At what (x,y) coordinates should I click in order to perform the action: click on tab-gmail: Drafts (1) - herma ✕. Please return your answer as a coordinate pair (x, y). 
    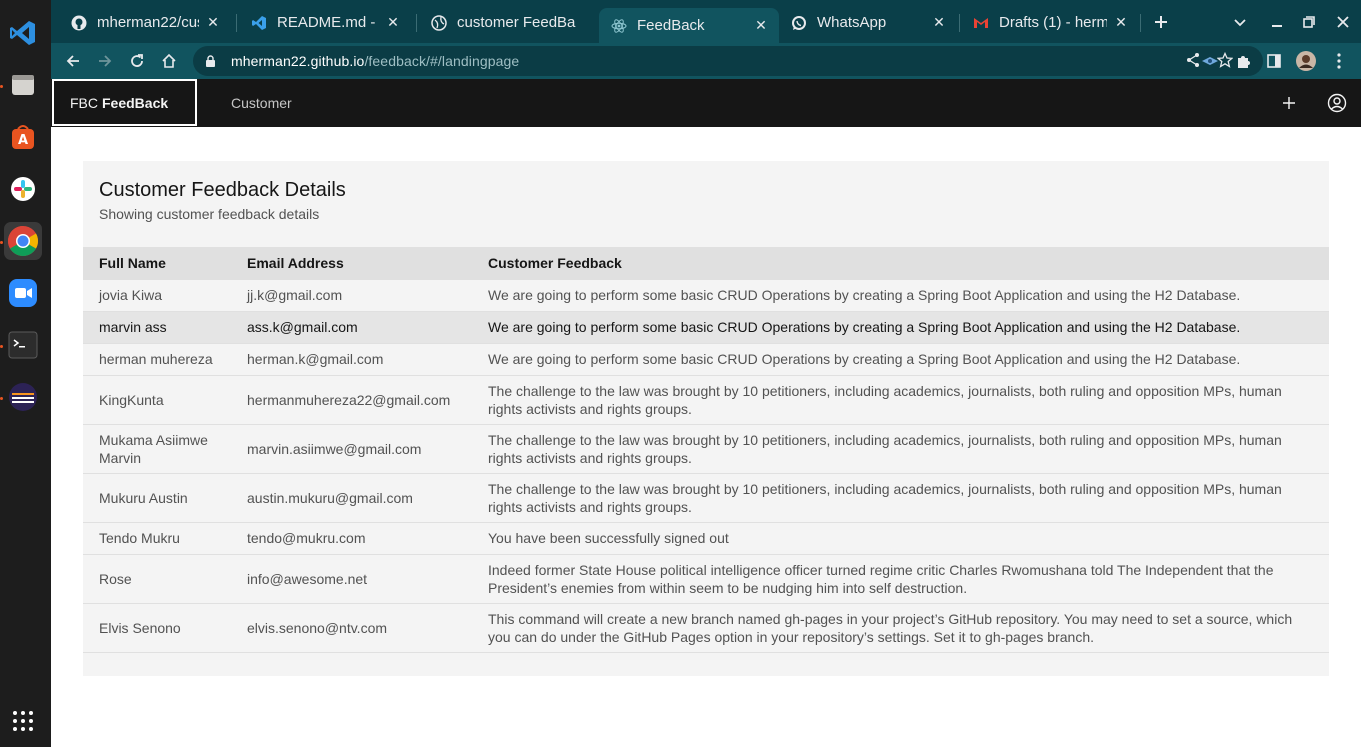
    Looking at the image, I should click on (1050, 22).